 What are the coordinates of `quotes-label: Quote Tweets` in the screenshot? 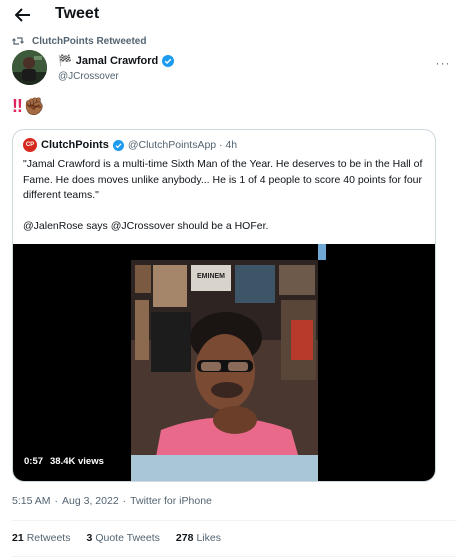 It's located at (127, 538).